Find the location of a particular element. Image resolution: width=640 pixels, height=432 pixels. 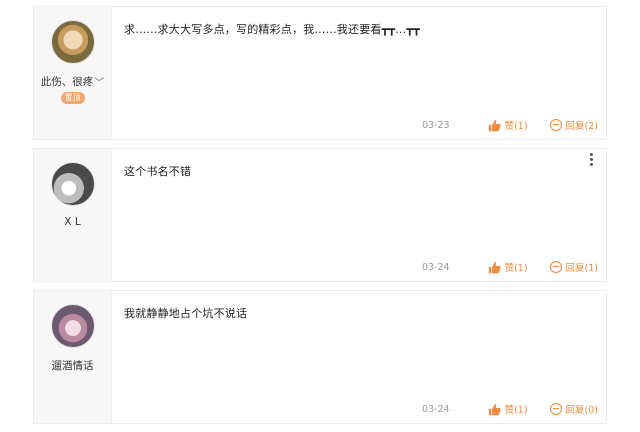

username: 遛酒情话 is located at coordinates (73, 365).